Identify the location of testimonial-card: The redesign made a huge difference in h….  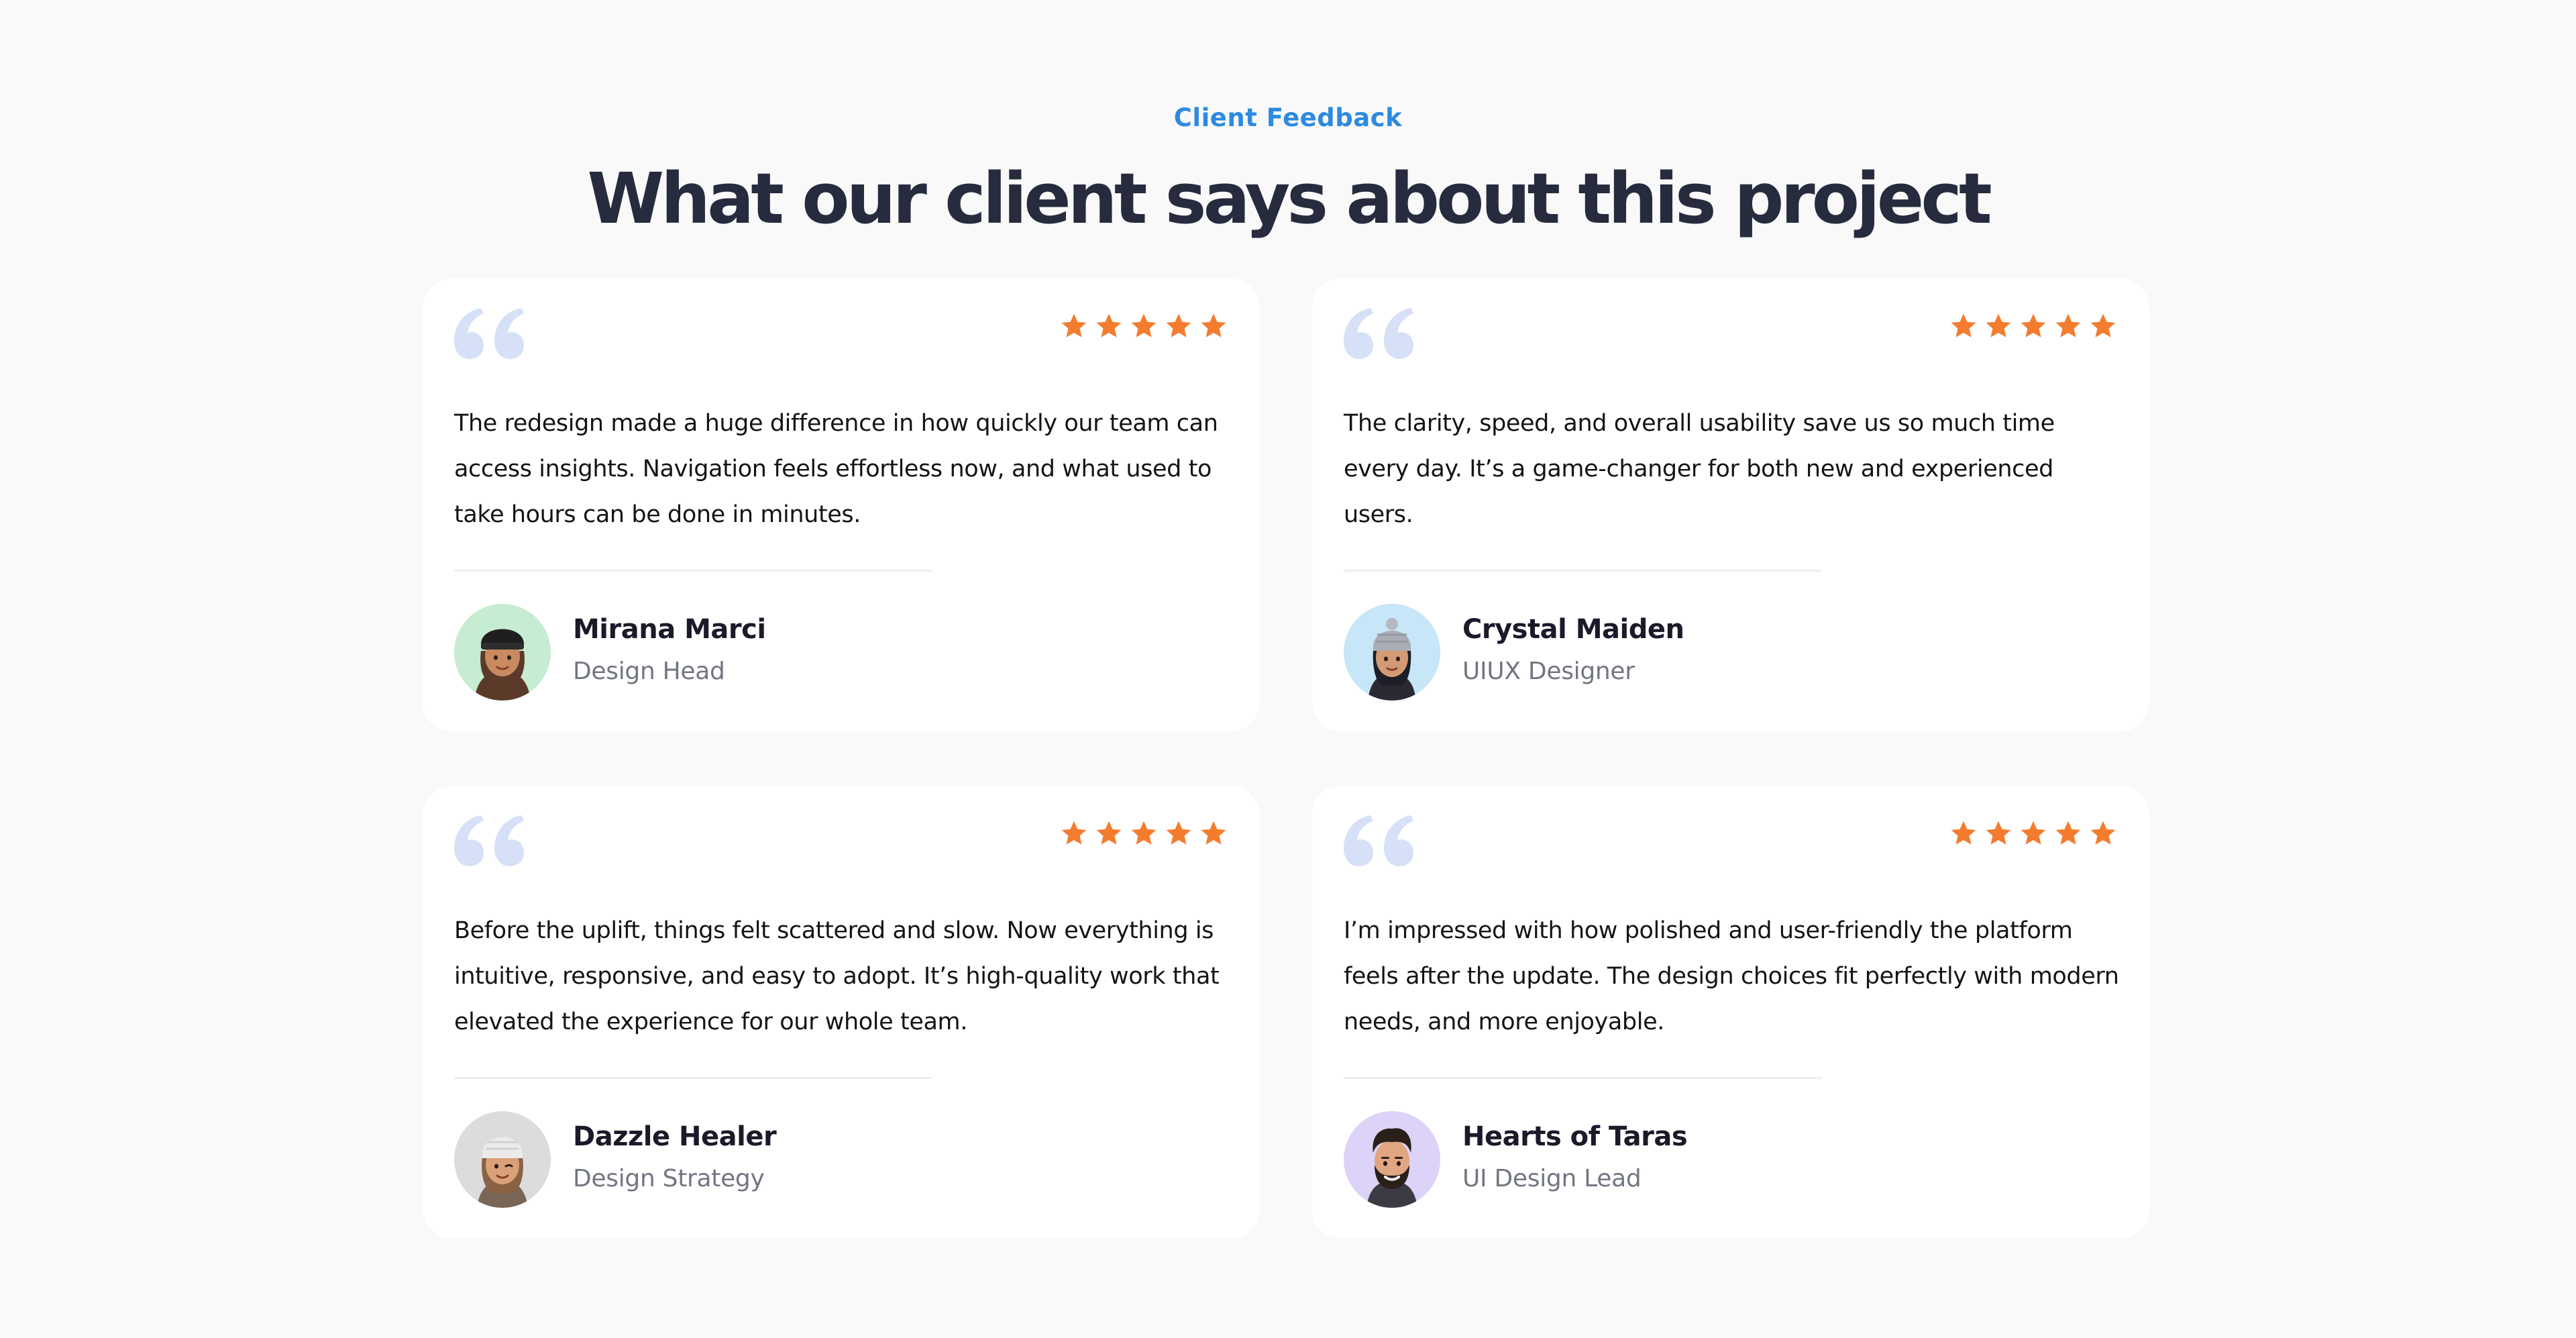
(841, 505).